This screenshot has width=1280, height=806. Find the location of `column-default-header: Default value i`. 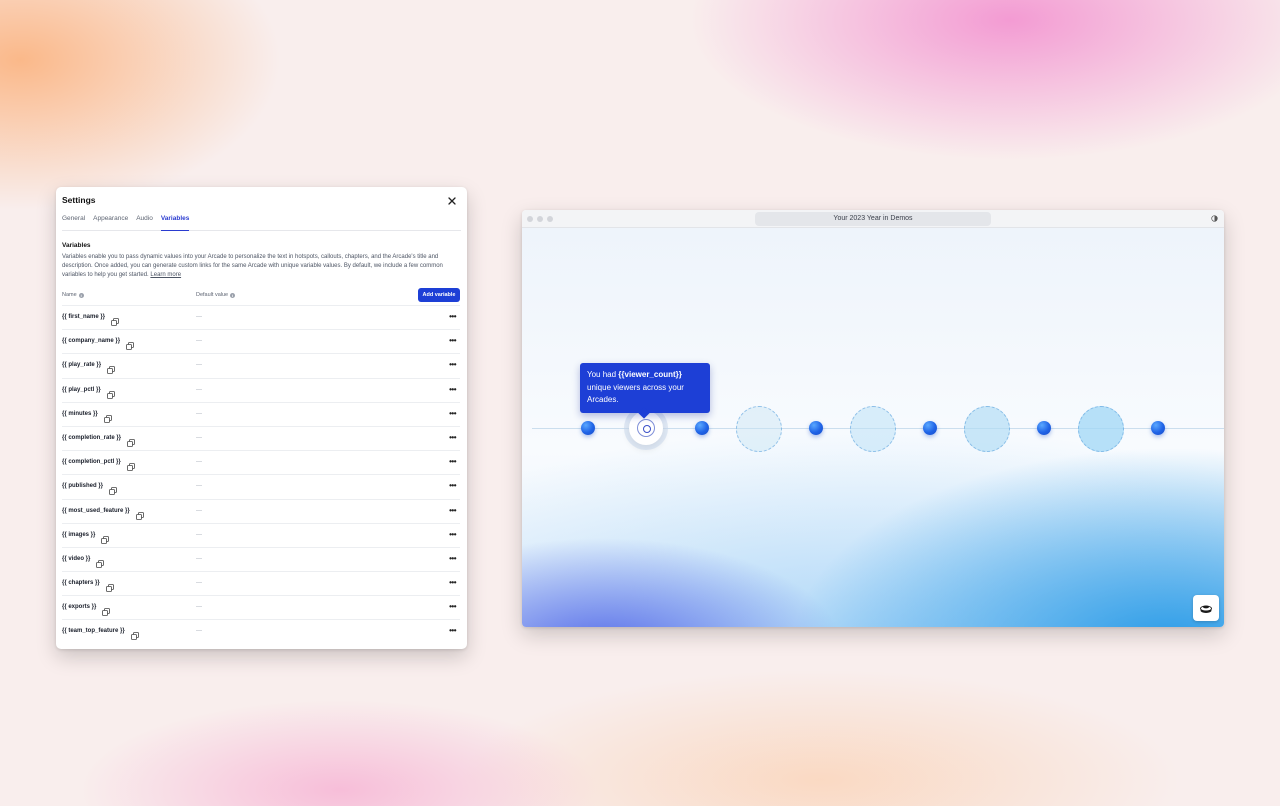

column-default-header: Default value i is located at coordinates (216, 295).